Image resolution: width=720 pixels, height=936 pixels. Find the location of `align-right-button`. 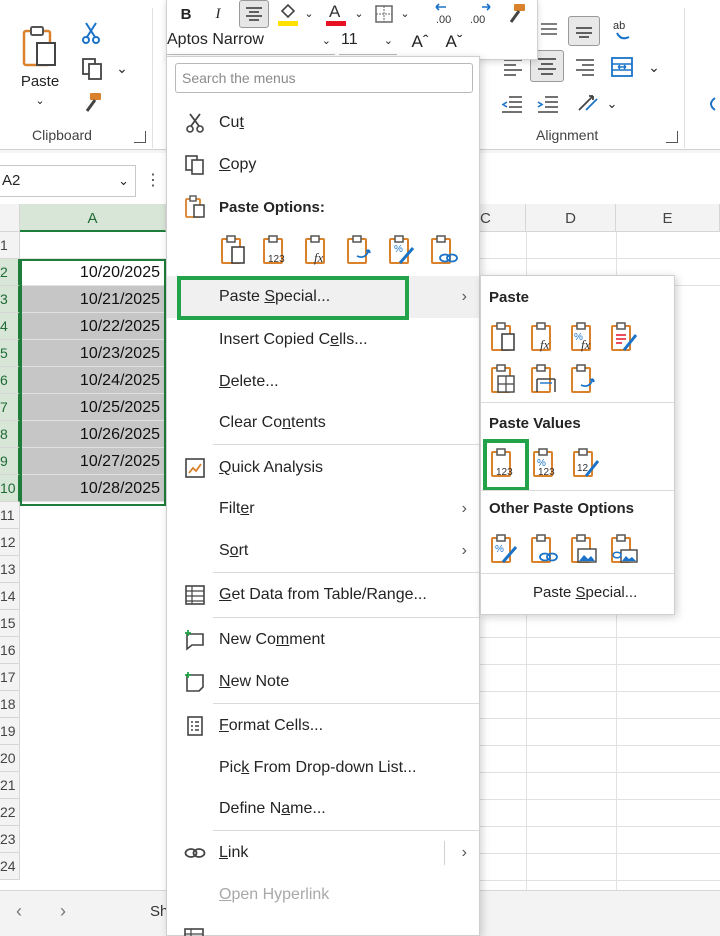

align-right-button is located at coordinates (585, 67).